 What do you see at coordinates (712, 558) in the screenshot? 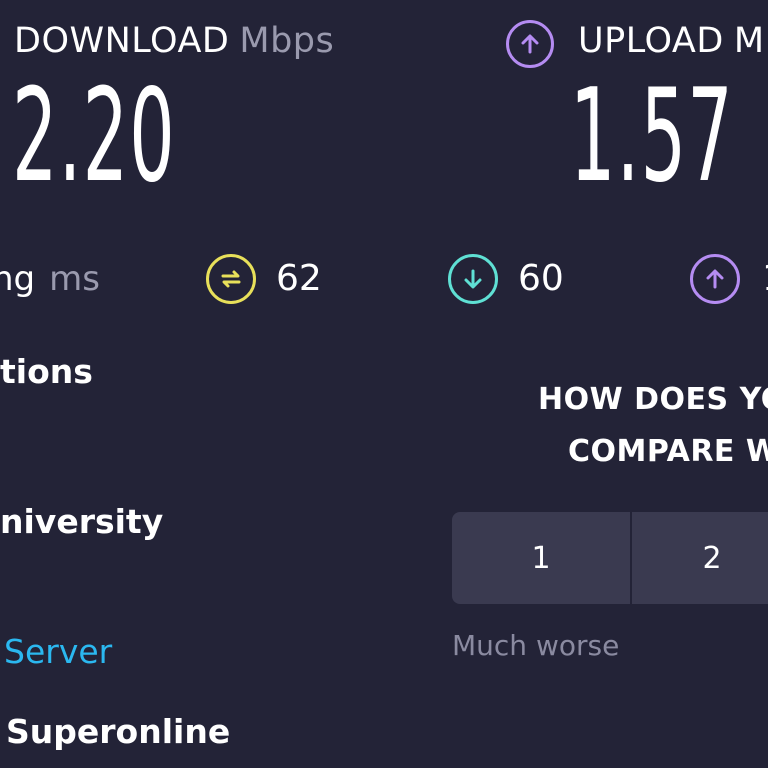
I see `rating-option-2-label: 2` at bounding box center [712, 558].